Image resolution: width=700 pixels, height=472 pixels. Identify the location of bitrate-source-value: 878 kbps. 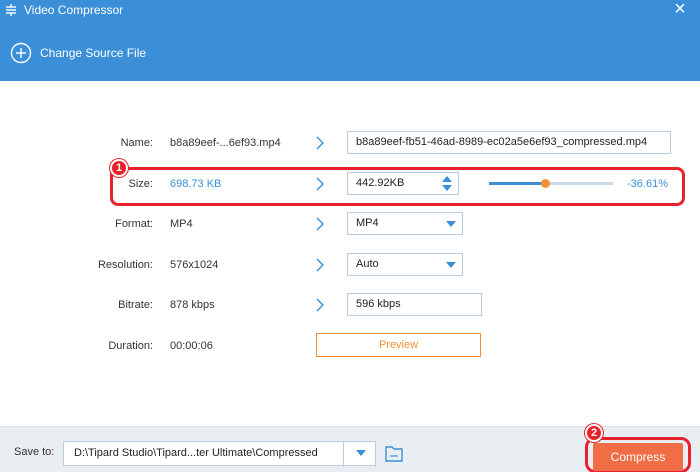
(192, 305).